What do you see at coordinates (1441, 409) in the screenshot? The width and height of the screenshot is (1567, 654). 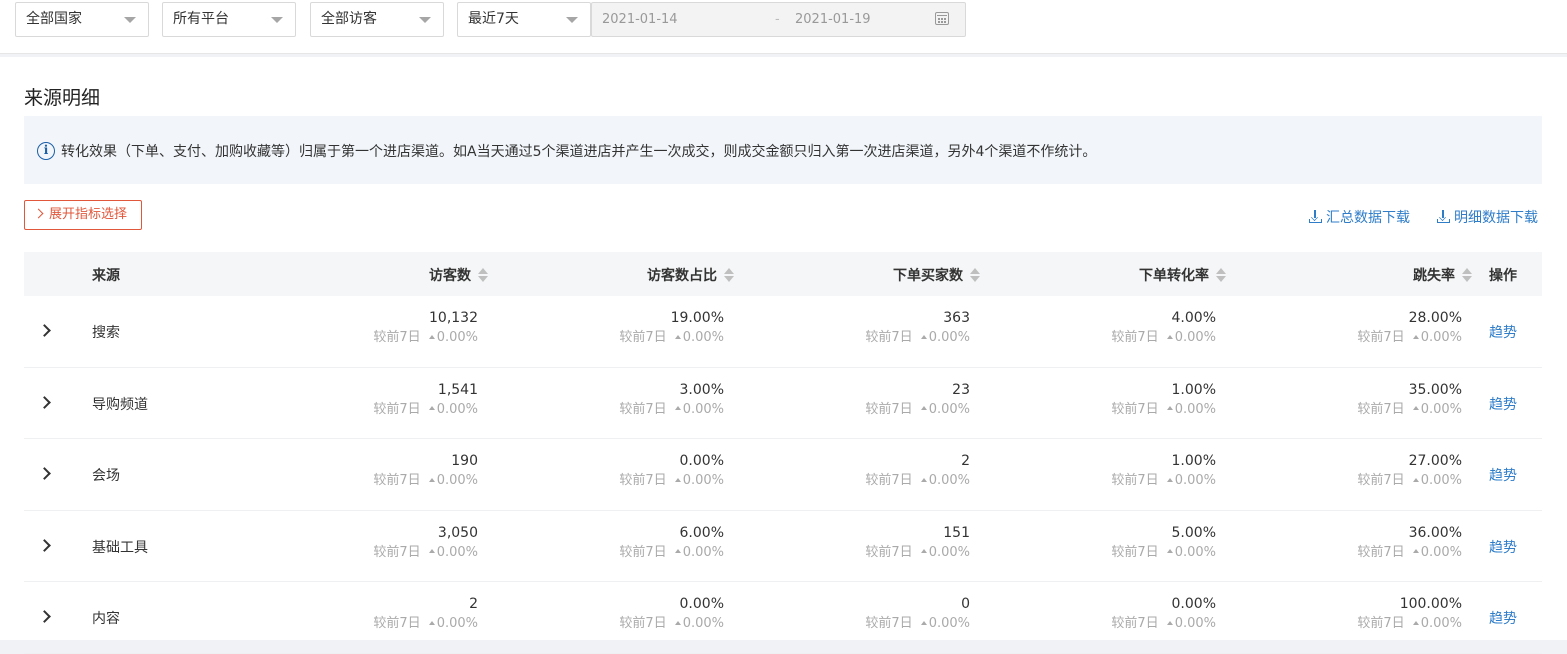 I see `bounce-change: 0.00%` at bounding box center [1441, 409].